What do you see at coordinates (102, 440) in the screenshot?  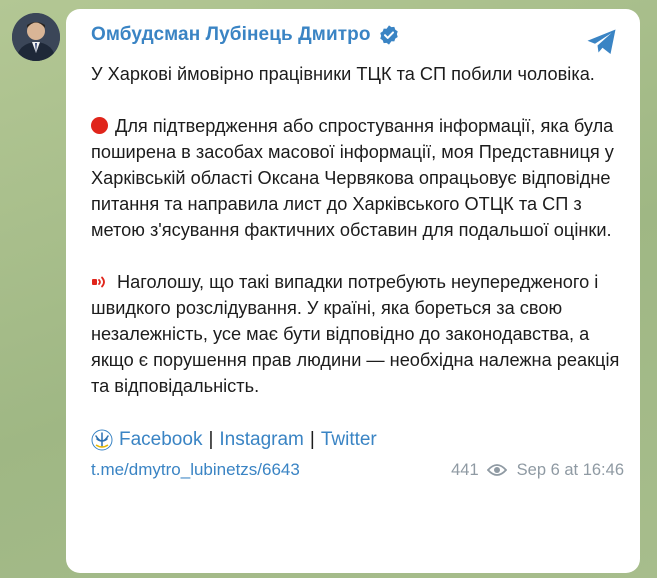 I see `ombudsman-emblem-icon` at bounding box center [102, 440].